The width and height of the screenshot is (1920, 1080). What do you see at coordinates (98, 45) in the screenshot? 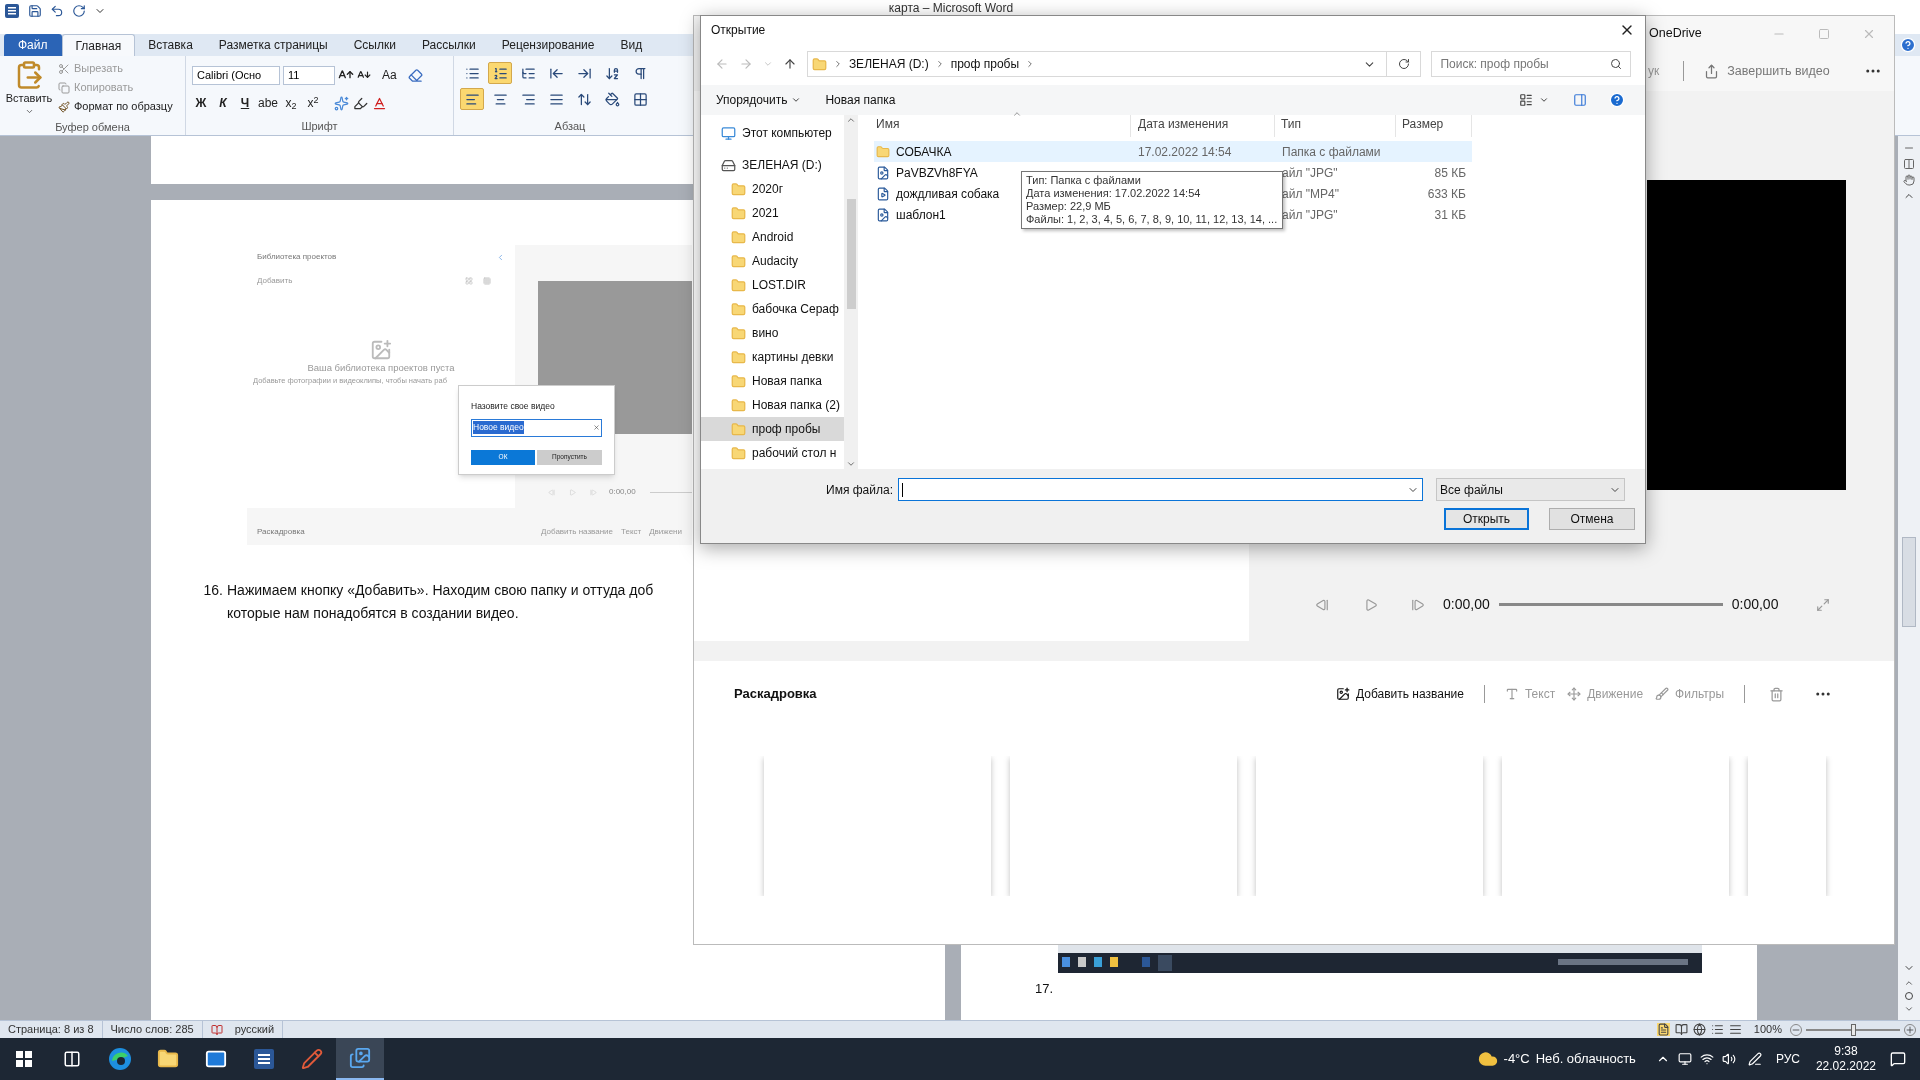
I see `ribbon-tab: Главная` at bounding box center [98, 45].